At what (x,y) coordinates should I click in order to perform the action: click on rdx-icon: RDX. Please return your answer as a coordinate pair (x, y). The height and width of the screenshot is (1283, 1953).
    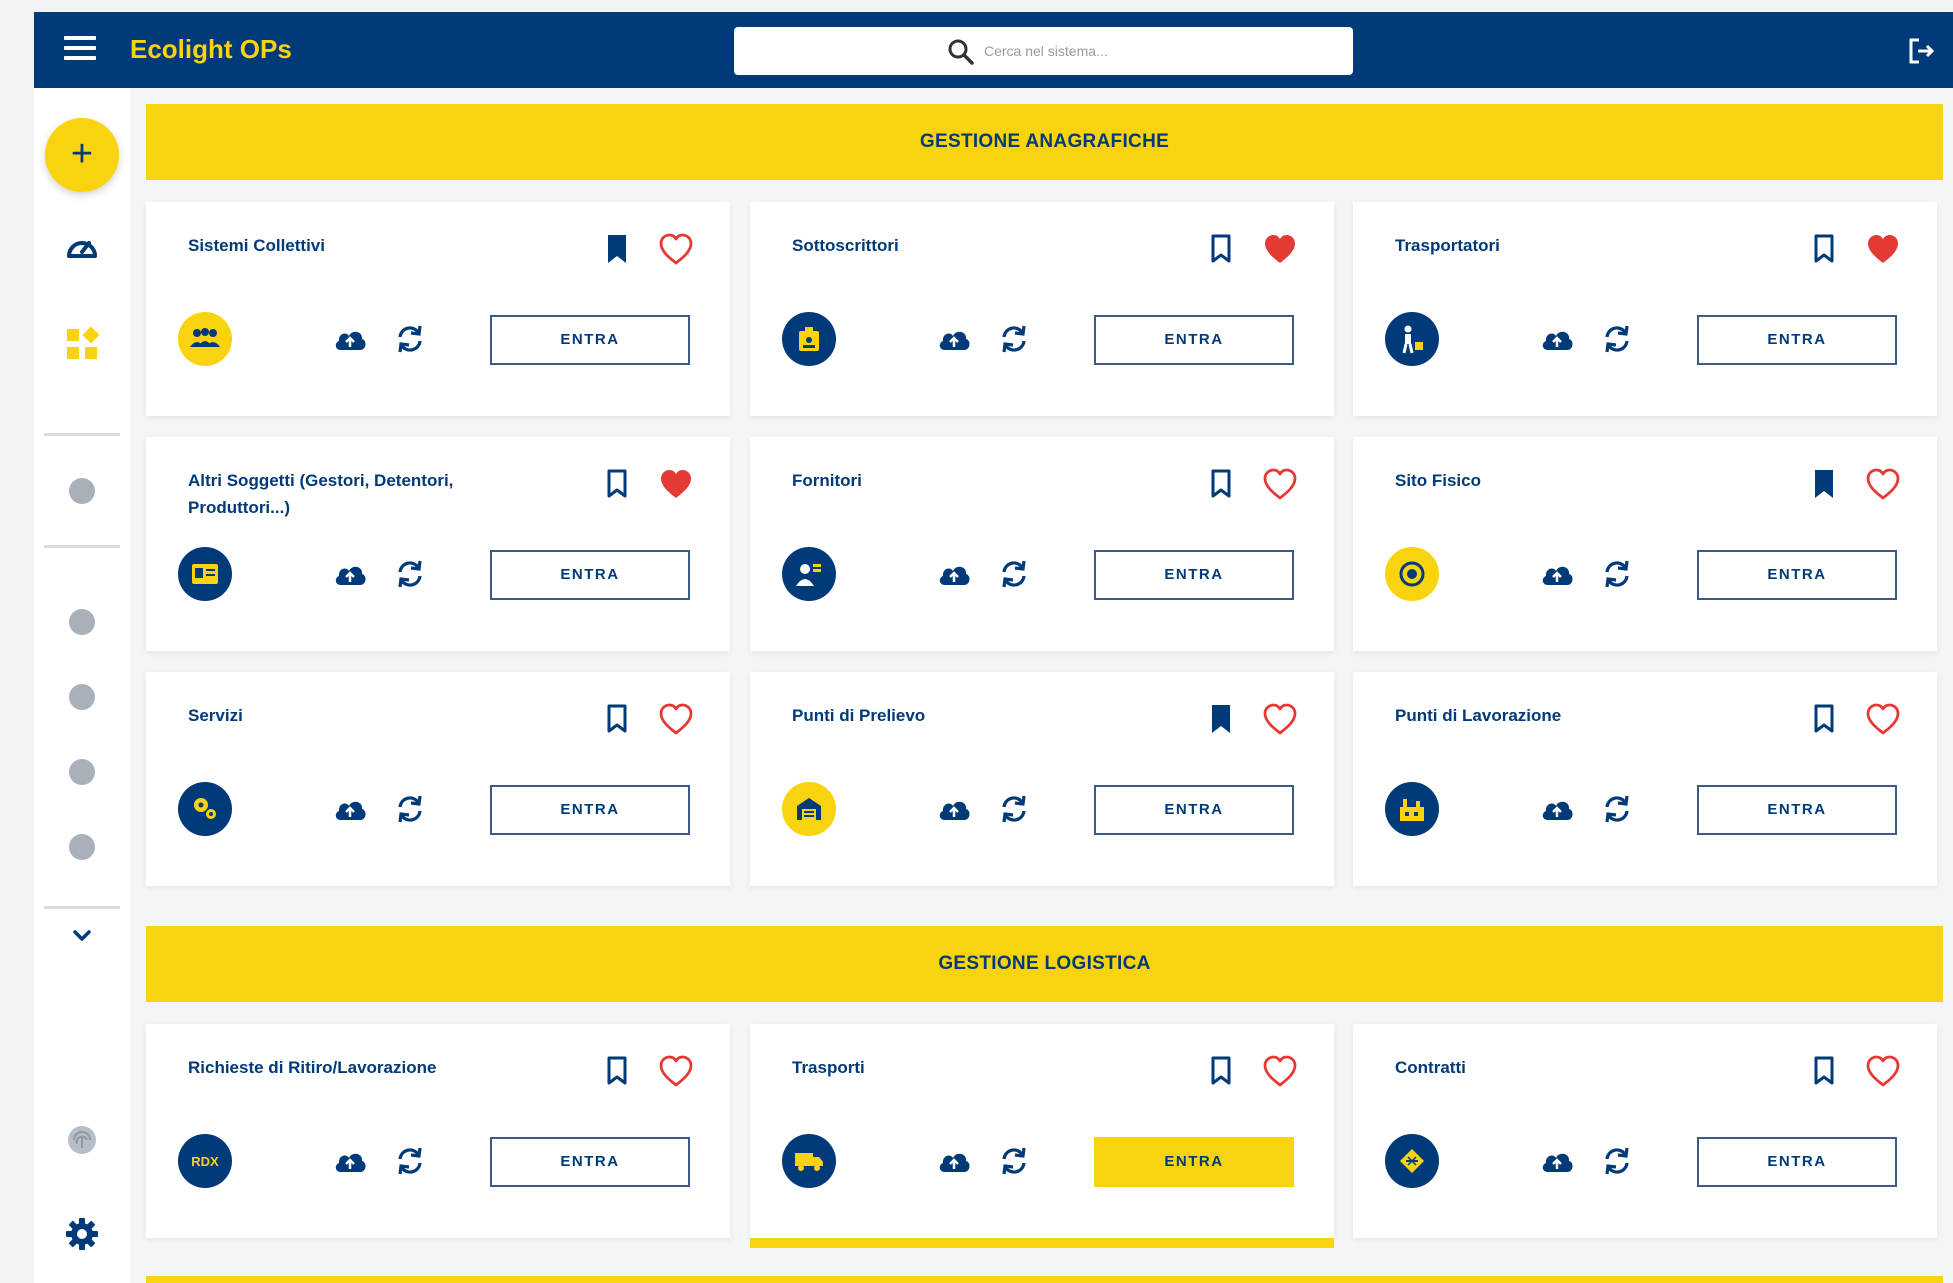
    Looking at the image, I should click on (205, 1161).